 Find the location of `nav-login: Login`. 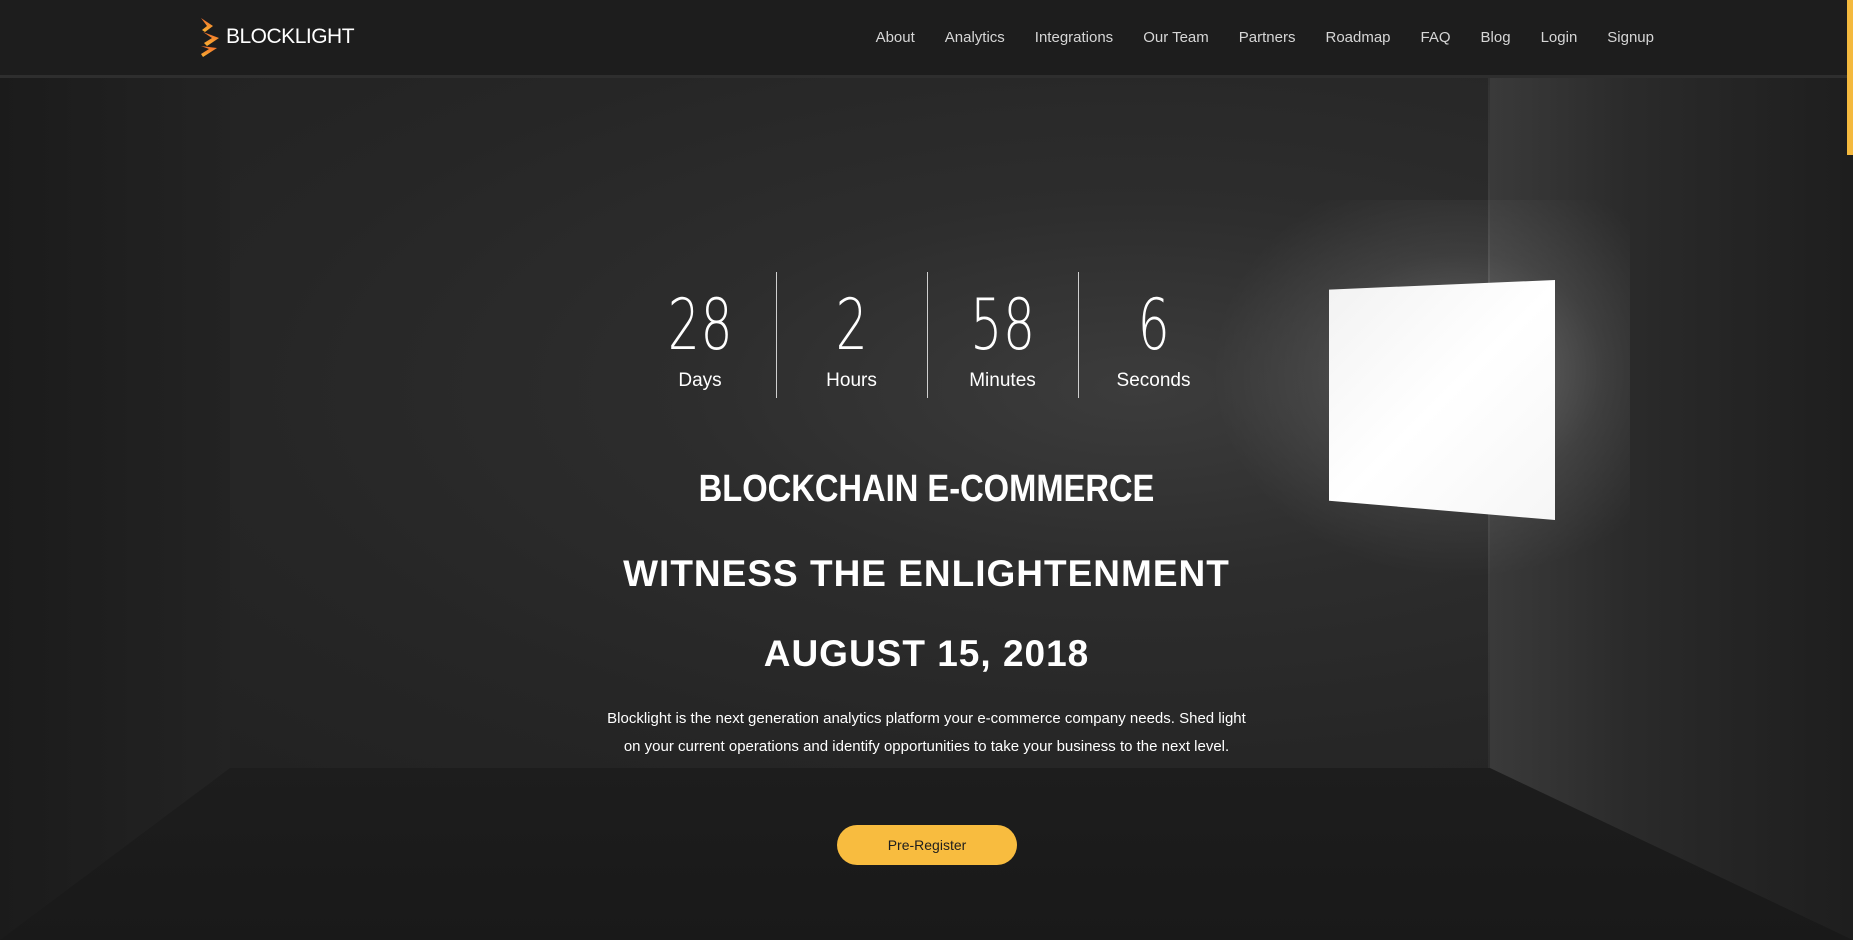

nav-login: Login is located at coordinates (1559, 37).